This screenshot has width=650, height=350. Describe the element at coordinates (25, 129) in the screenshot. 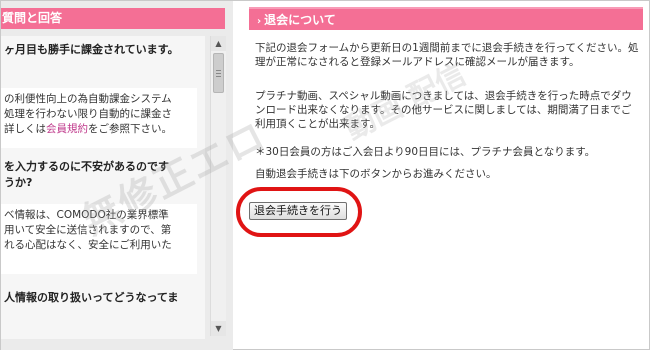

I see `faq-answer-text: 詳しくは` at that location.